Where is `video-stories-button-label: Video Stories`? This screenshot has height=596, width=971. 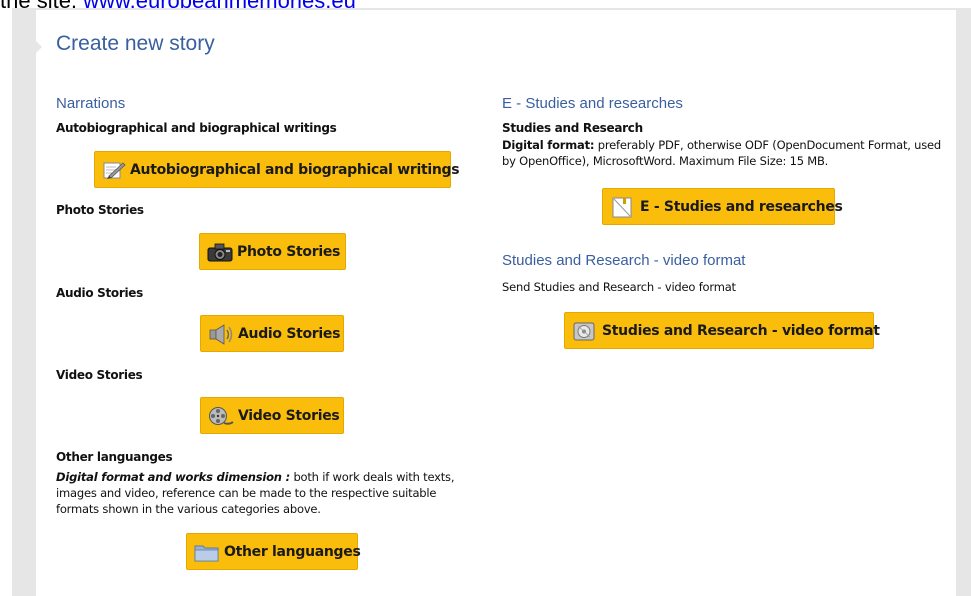 video-stories-button-label: Video Stories is located at coordinates (289, 415).